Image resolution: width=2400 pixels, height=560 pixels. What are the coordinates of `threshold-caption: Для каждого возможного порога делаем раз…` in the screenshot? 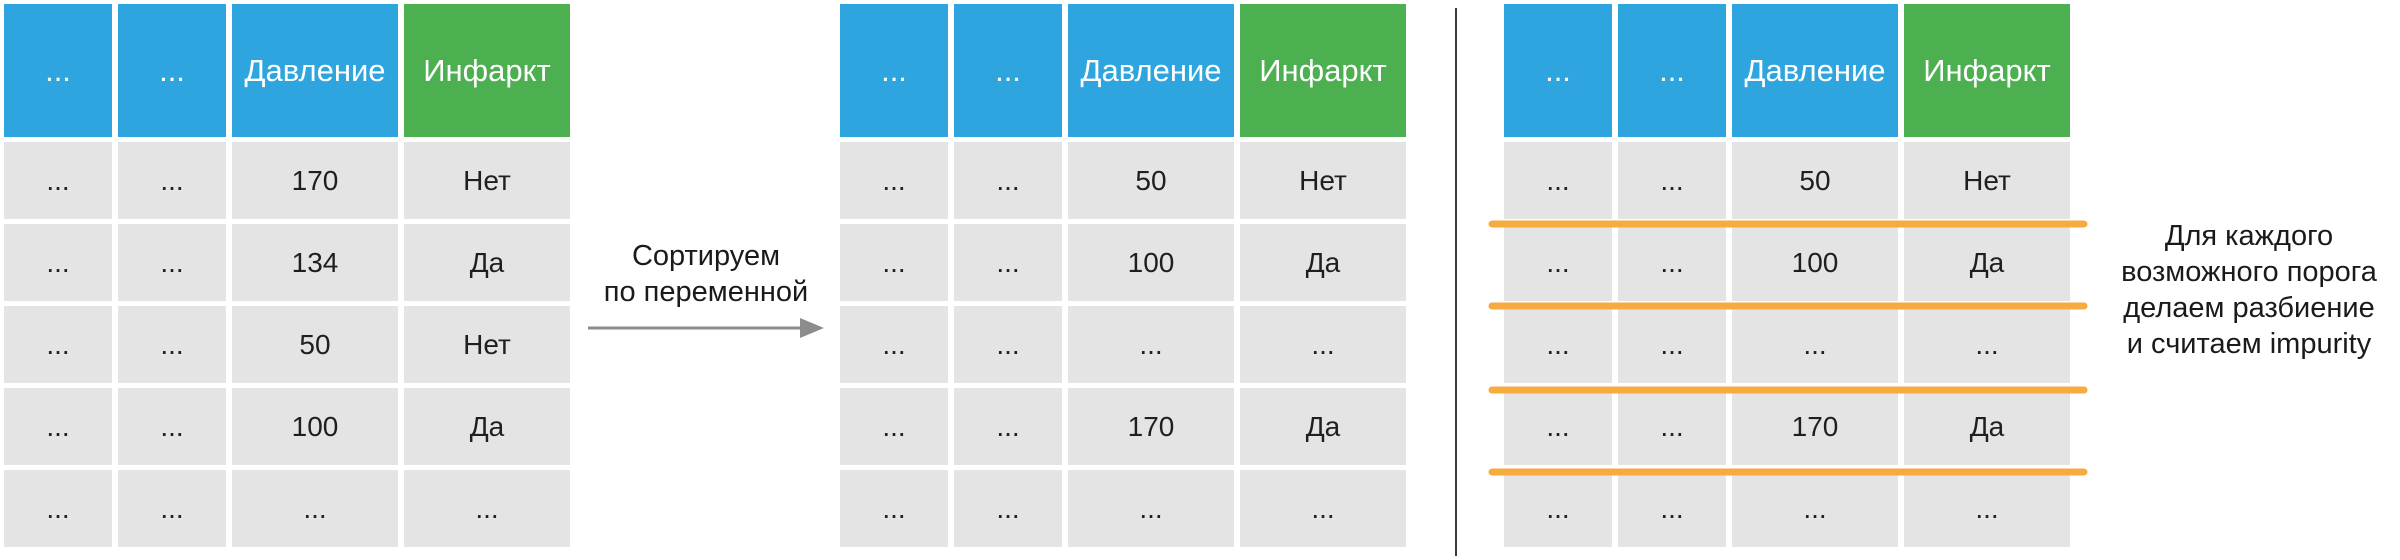 It's located at (2249, 290).